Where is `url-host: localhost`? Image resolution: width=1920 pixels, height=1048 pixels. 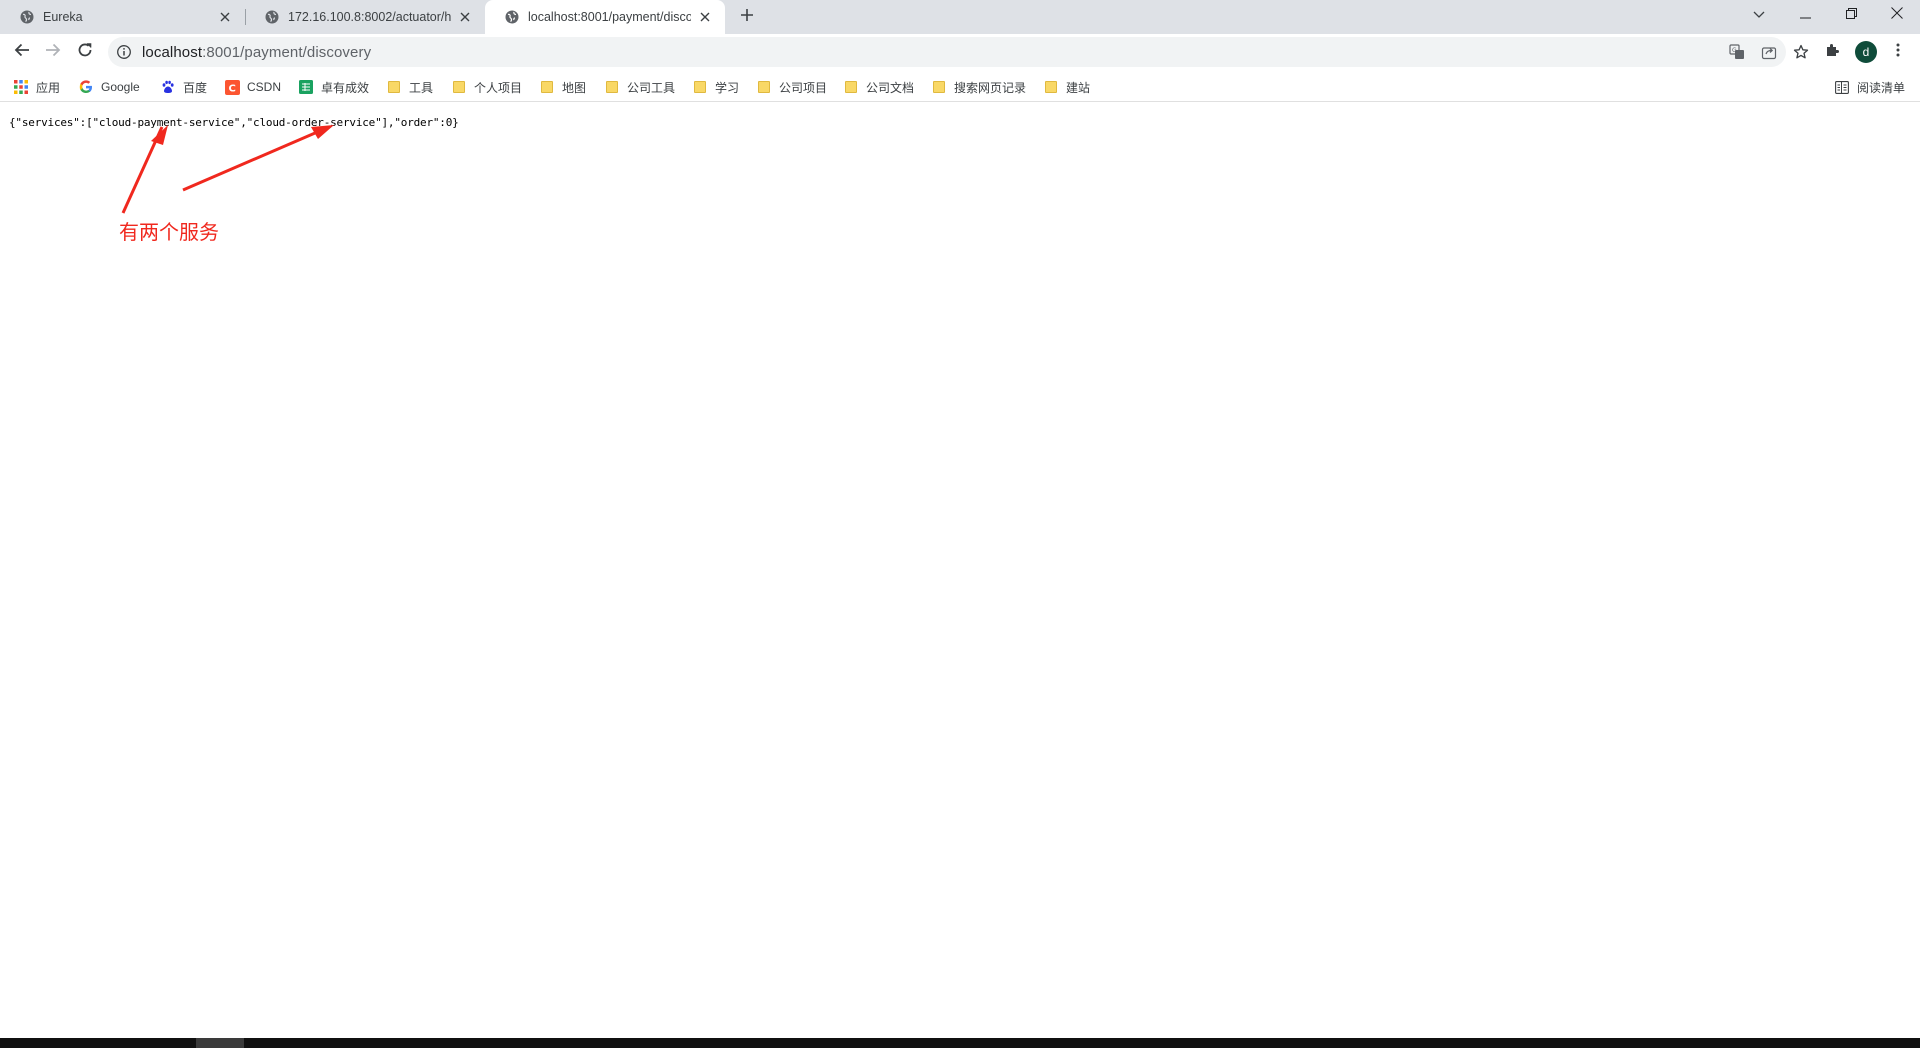
url-host: localhost is located at coordinates (172, 52).